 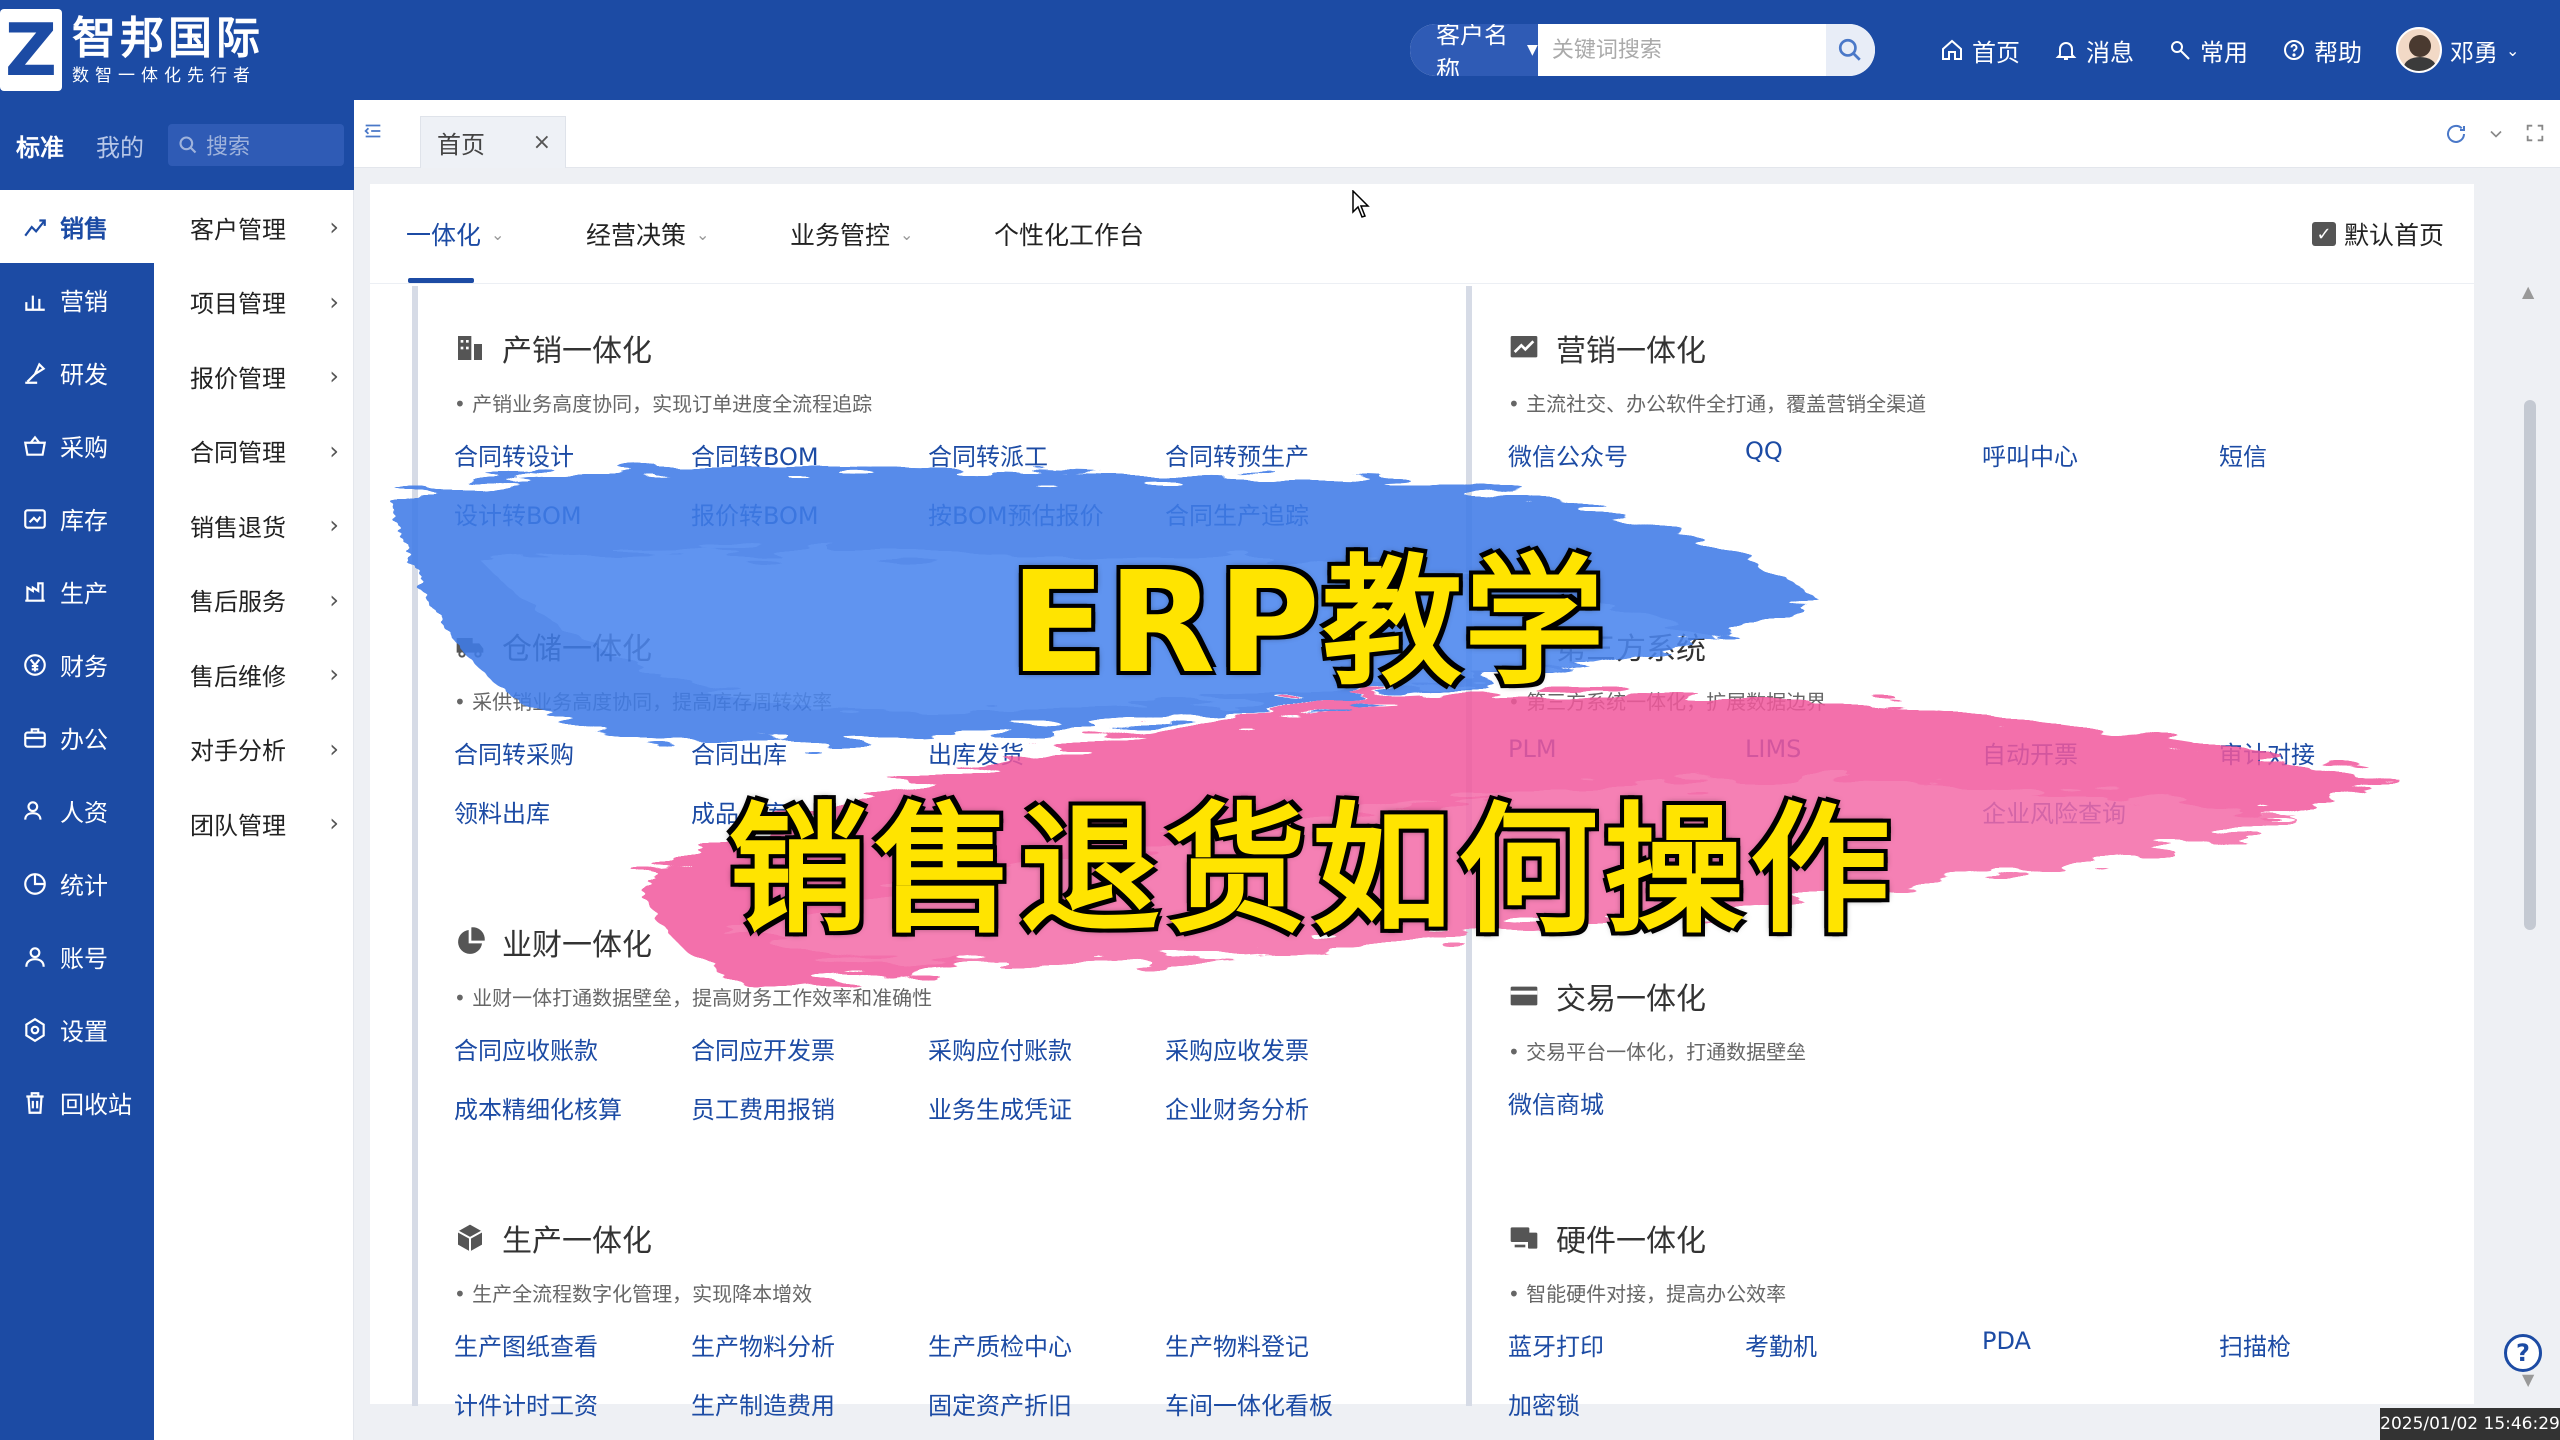 I want to click on sidebar-item-account: 账号, so click(x=77, y=956).